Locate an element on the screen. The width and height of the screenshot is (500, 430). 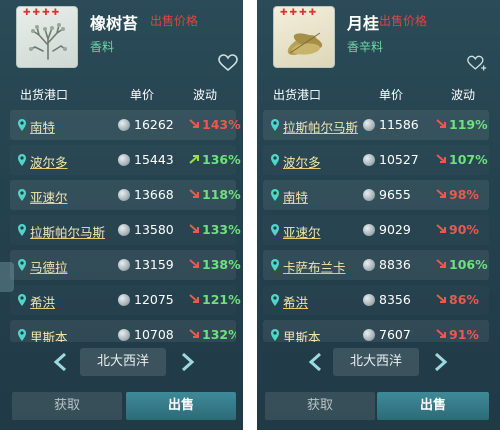
column-price: 单价 is located at coordinates (142, 95).